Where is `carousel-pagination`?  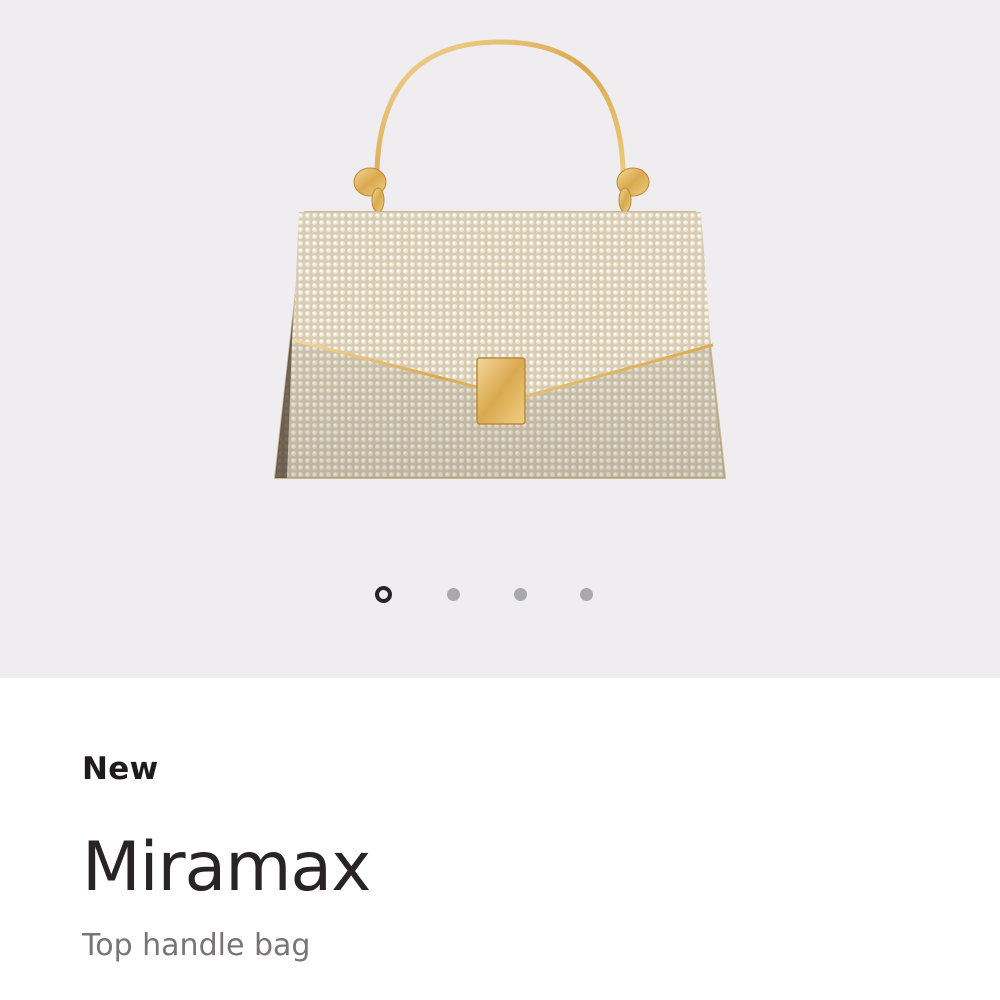 carousel-pagination is located at coordinates (500, 596).